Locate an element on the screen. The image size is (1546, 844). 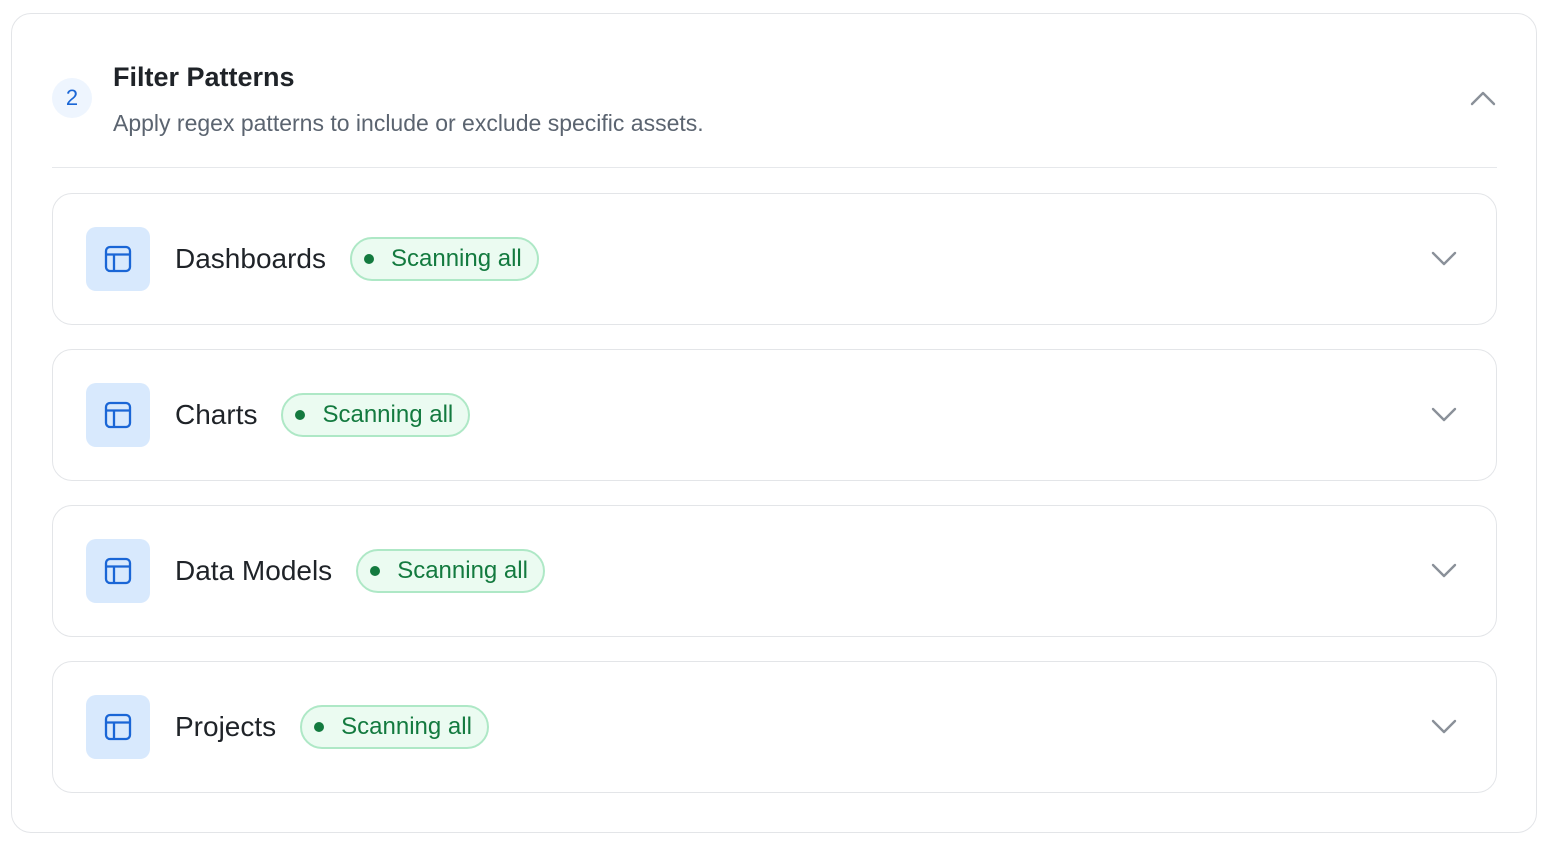
asset-row-dashboards: Dashboards Scanning all is located at coordinates (774, 259).